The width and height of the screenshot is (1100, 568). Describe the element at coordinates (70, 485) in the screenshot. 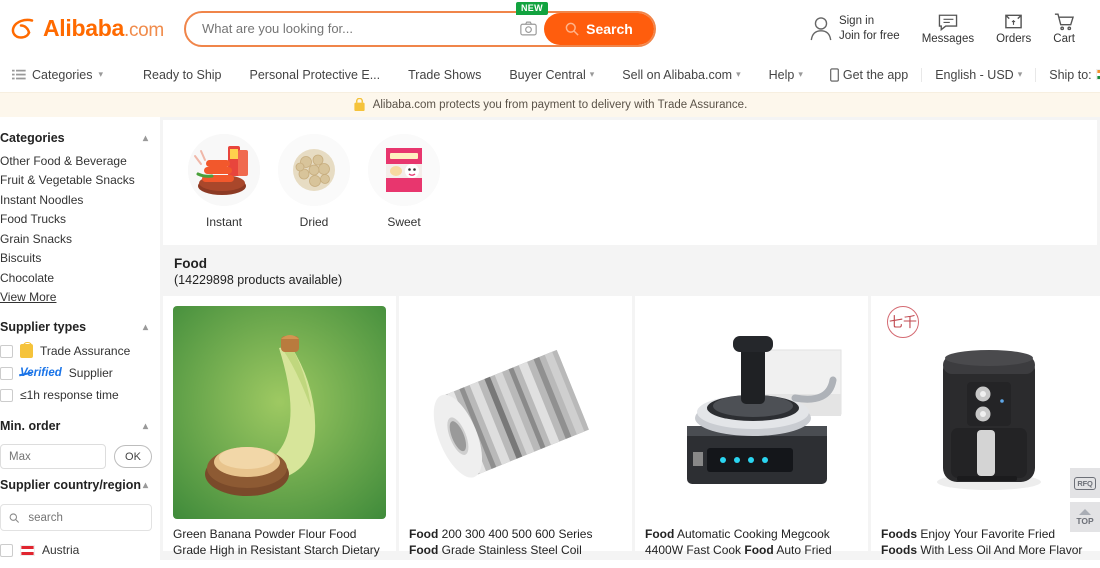

I see `country-title: Supplier country/region` at that location.